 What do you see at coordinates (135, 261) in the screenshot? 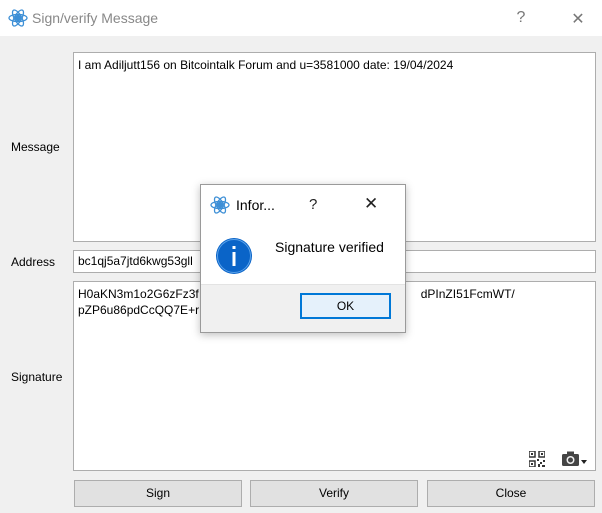
I see `address-text: bc1qj5a7jtd6kwg53gll` at bounding box center [135, 261].